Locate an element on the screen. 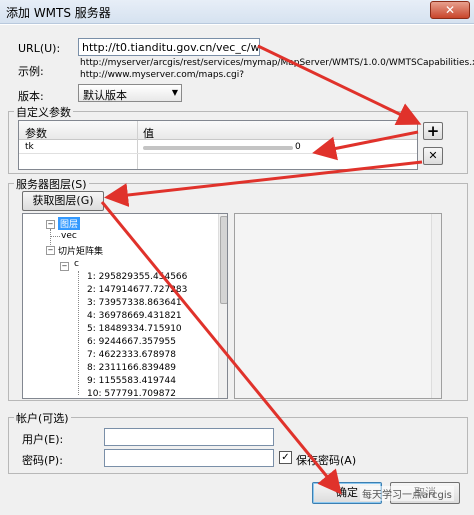 Image resolution: width=474 pixels, height=515 pixels. arrow-to-param-value is located at coordinates (365, 145).